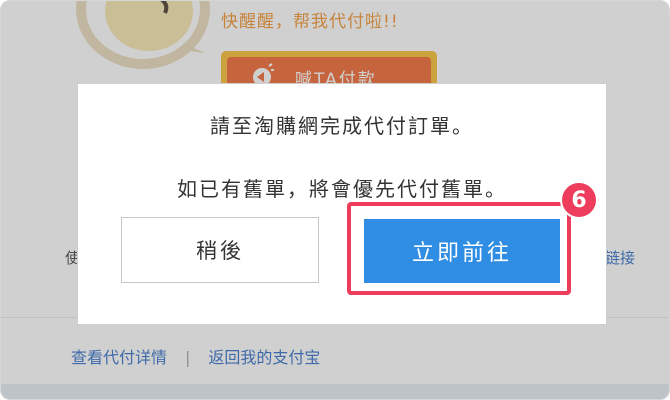 The width and height of the screenshot is (670, 400). I want to click on step-number-badge: 6, so click(579, 200).